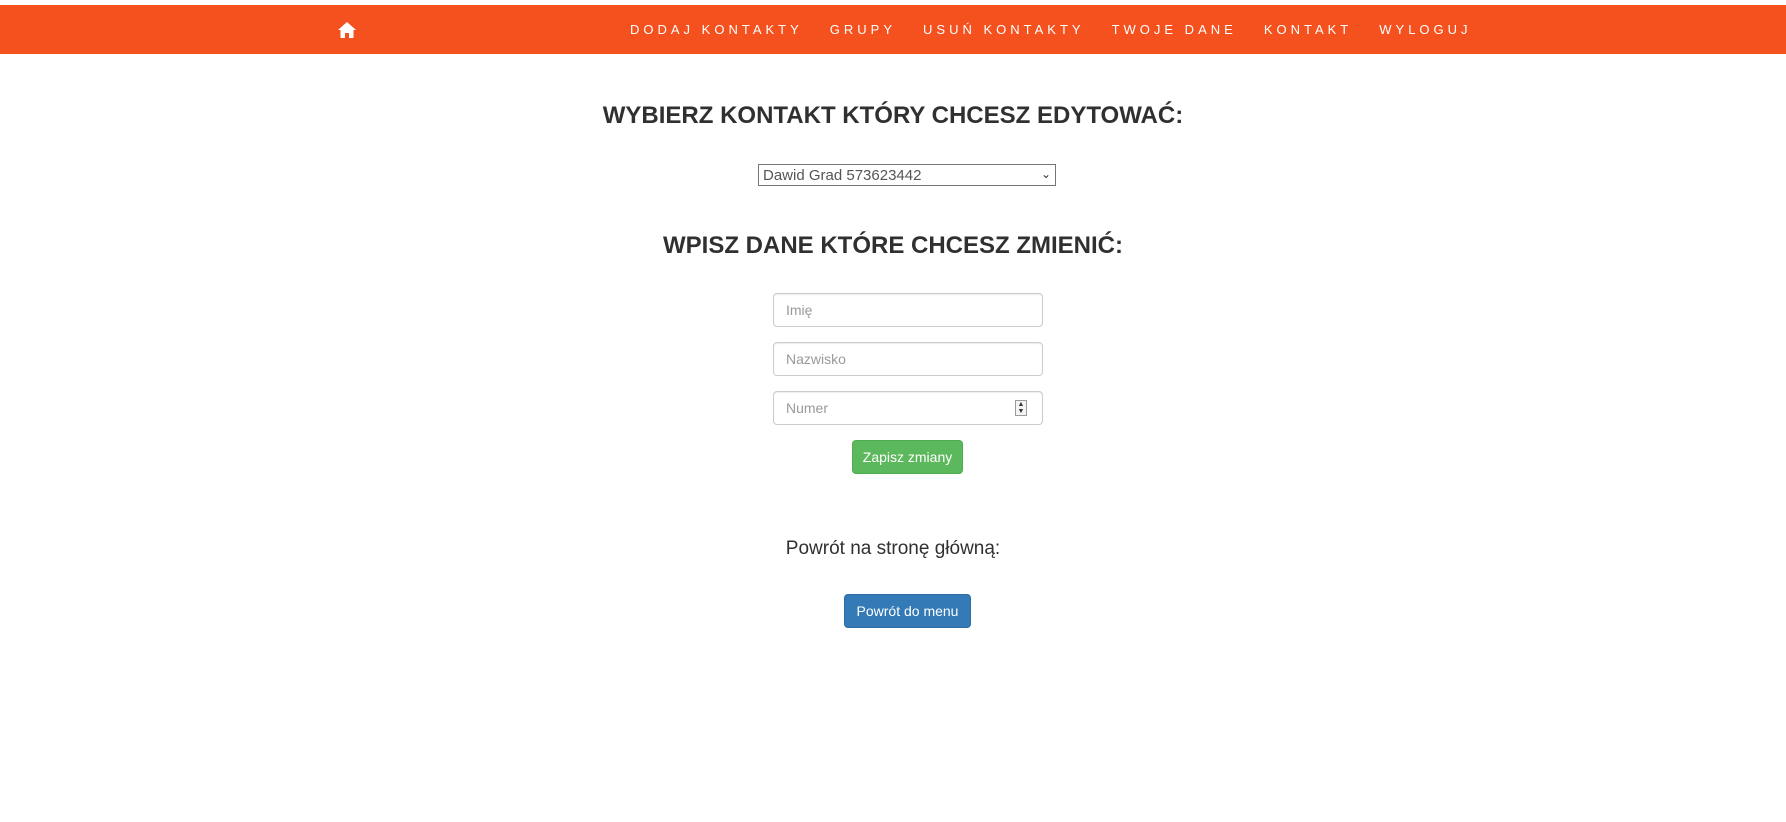 This screenshot has width=1786, height=822. What do you see at coordinates (893, 245) in the screenshot?
I see `edit-data-title: WPISZ DANE KTÓRE CHCESZ ZMIENIĆ:` at bounding box center [893, 245].